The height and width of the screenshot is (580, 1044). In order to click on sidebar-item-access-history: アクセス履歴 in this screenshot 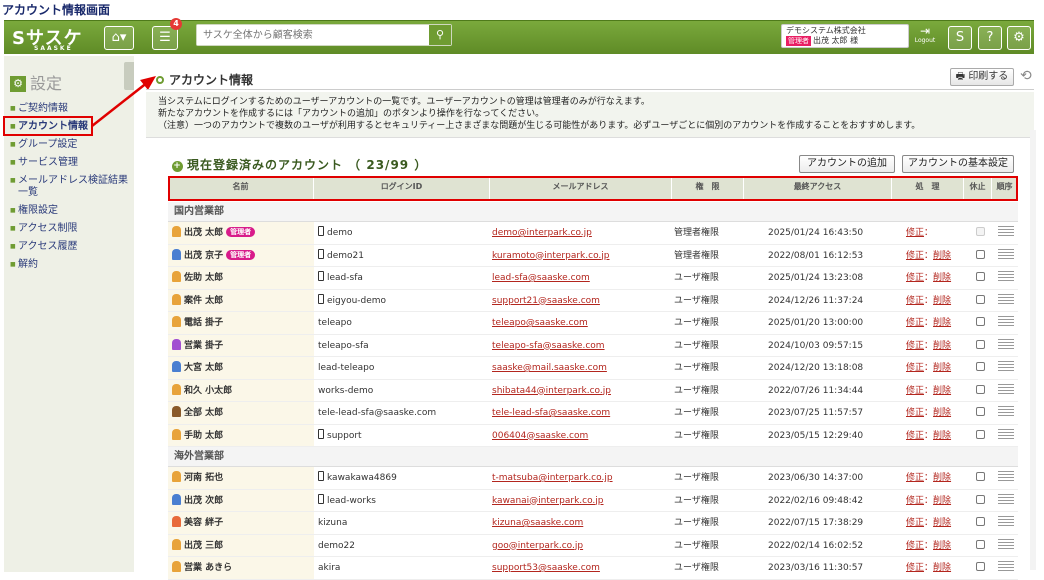, I will do `click(69, 247)`.